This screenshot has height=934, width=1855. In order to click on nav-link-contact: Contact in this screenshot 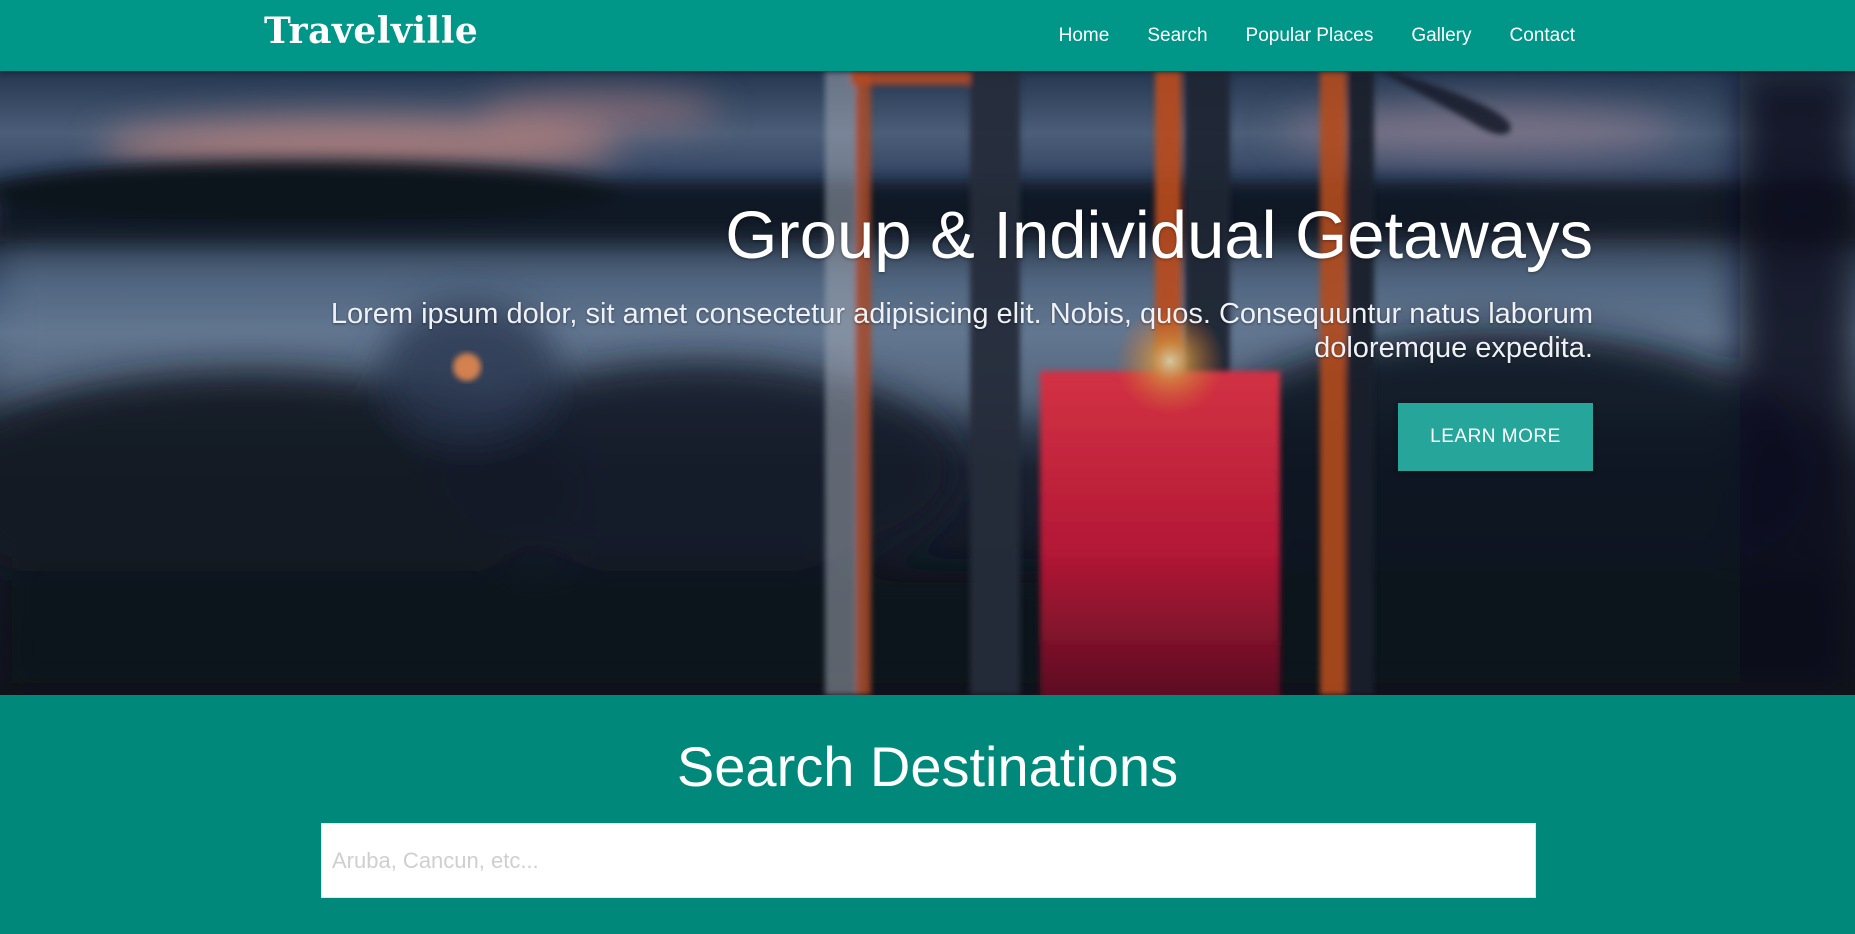, I will do `click(1542, 35)`.